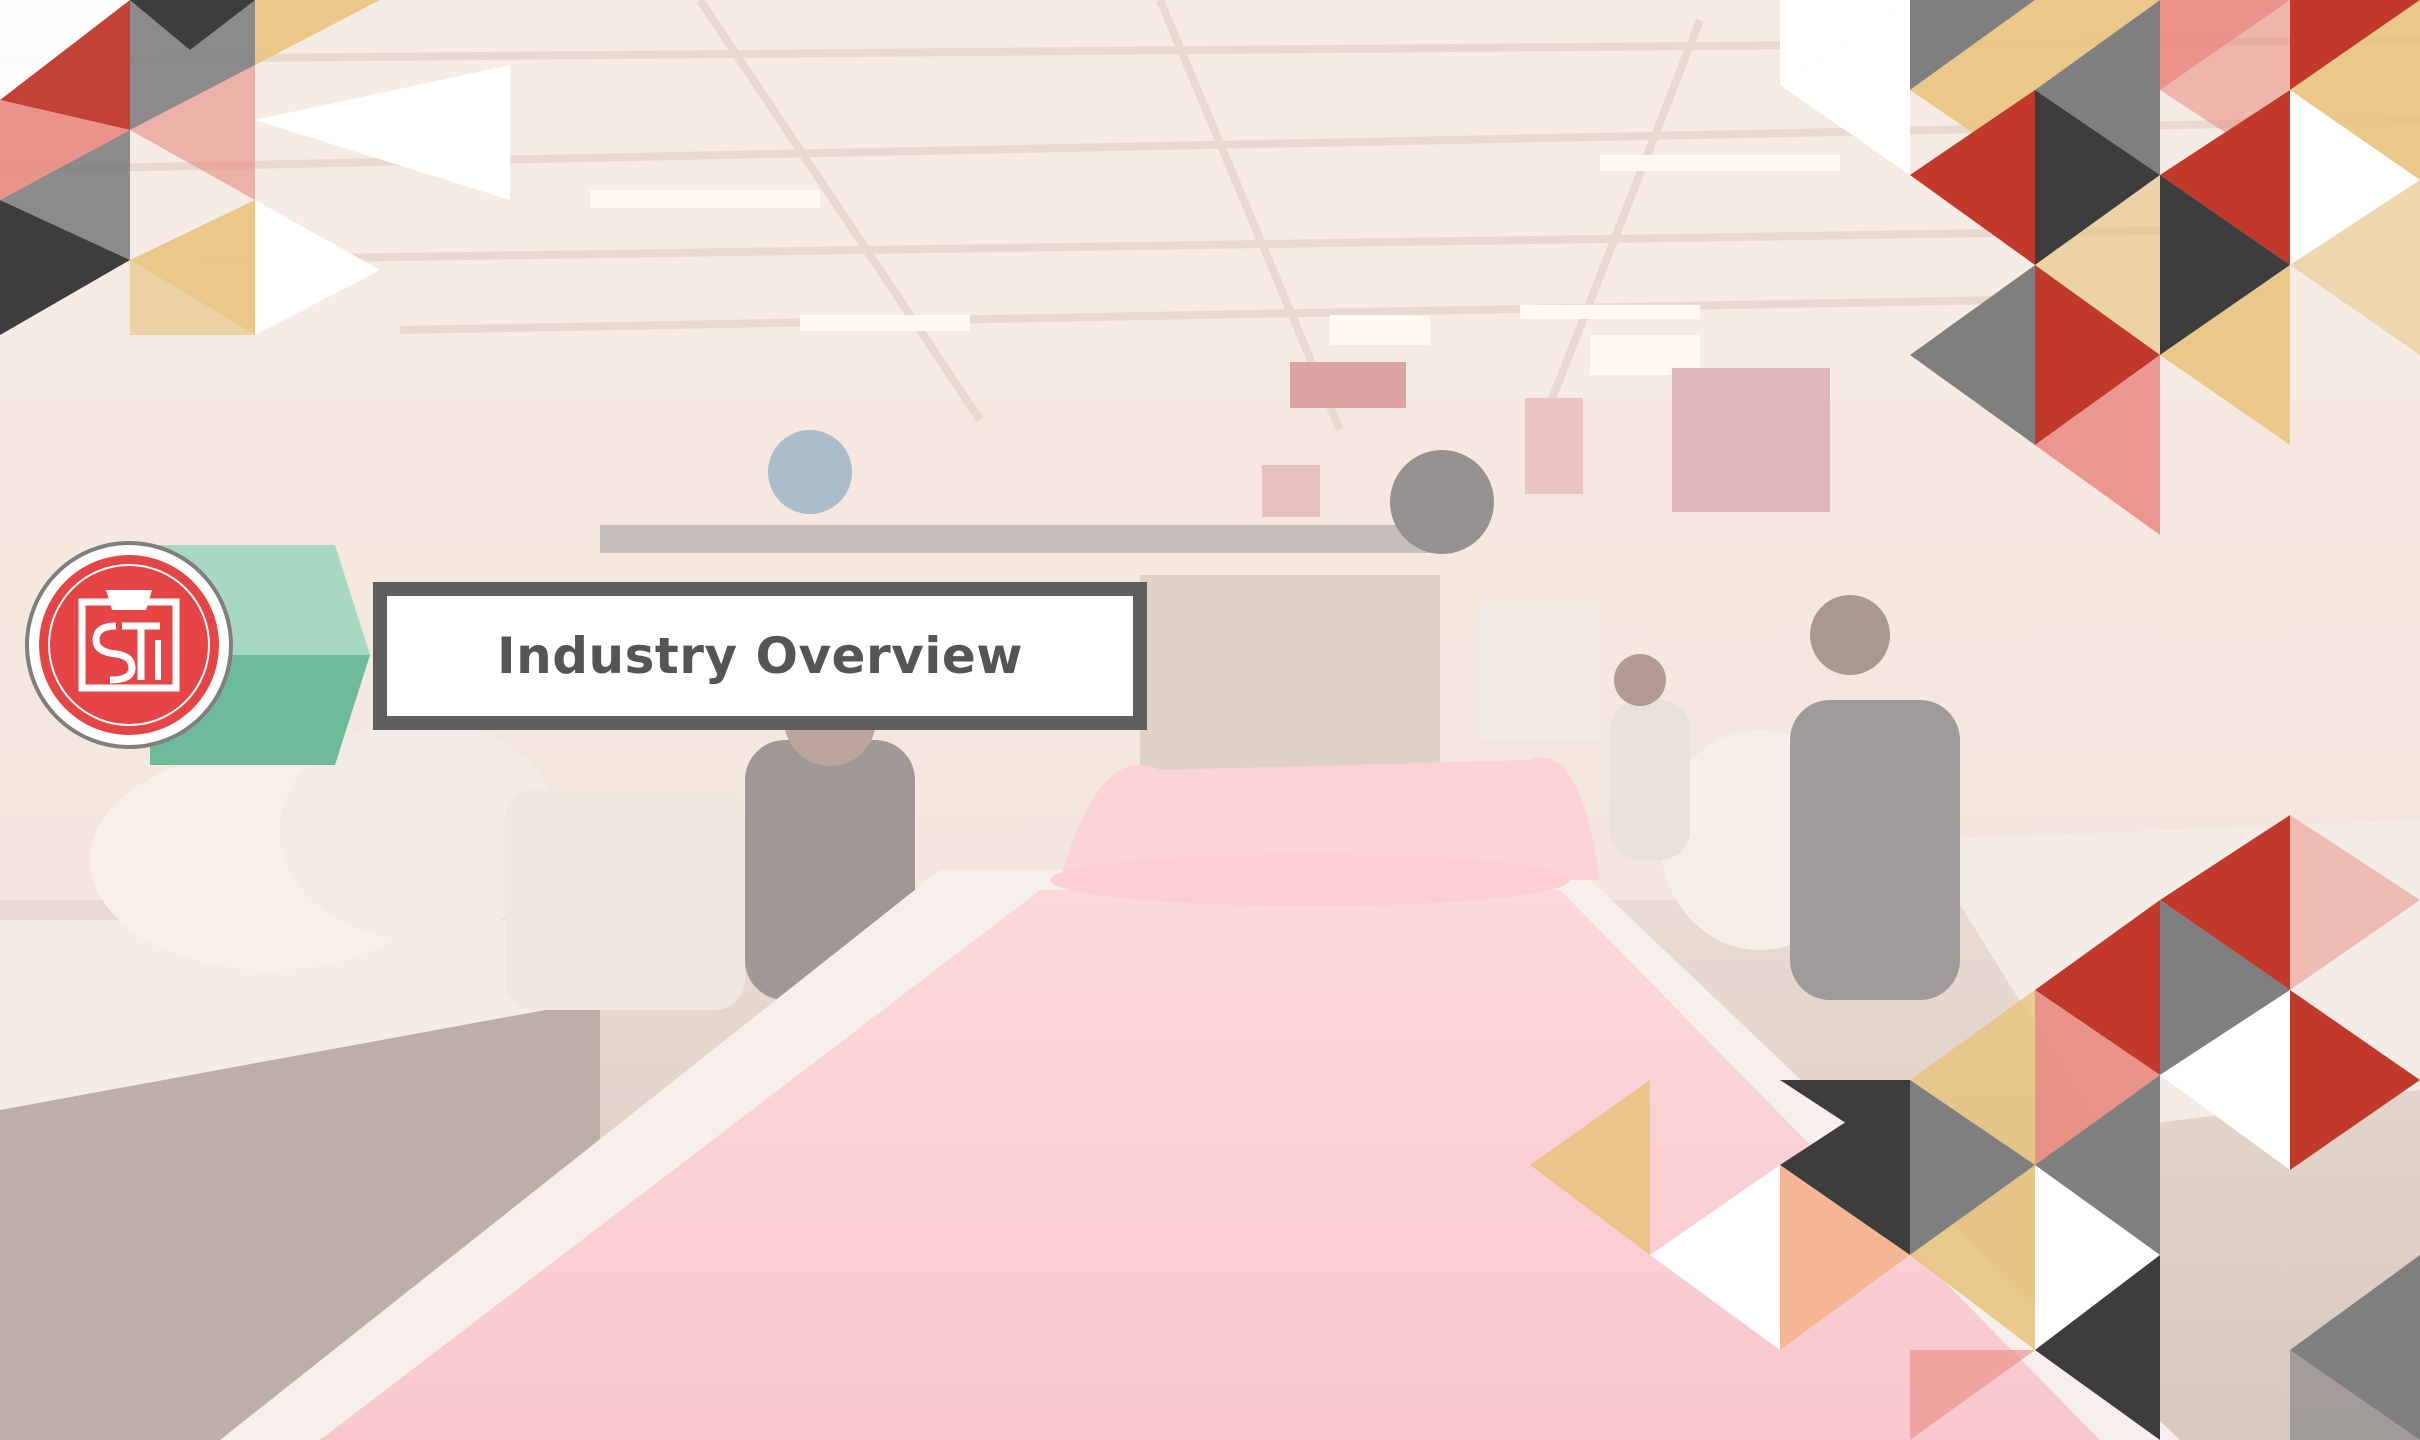 The width and height of the screenshot is (2420, 1440). I want to click on title-banner: Industry Overview, so click(760, 656).